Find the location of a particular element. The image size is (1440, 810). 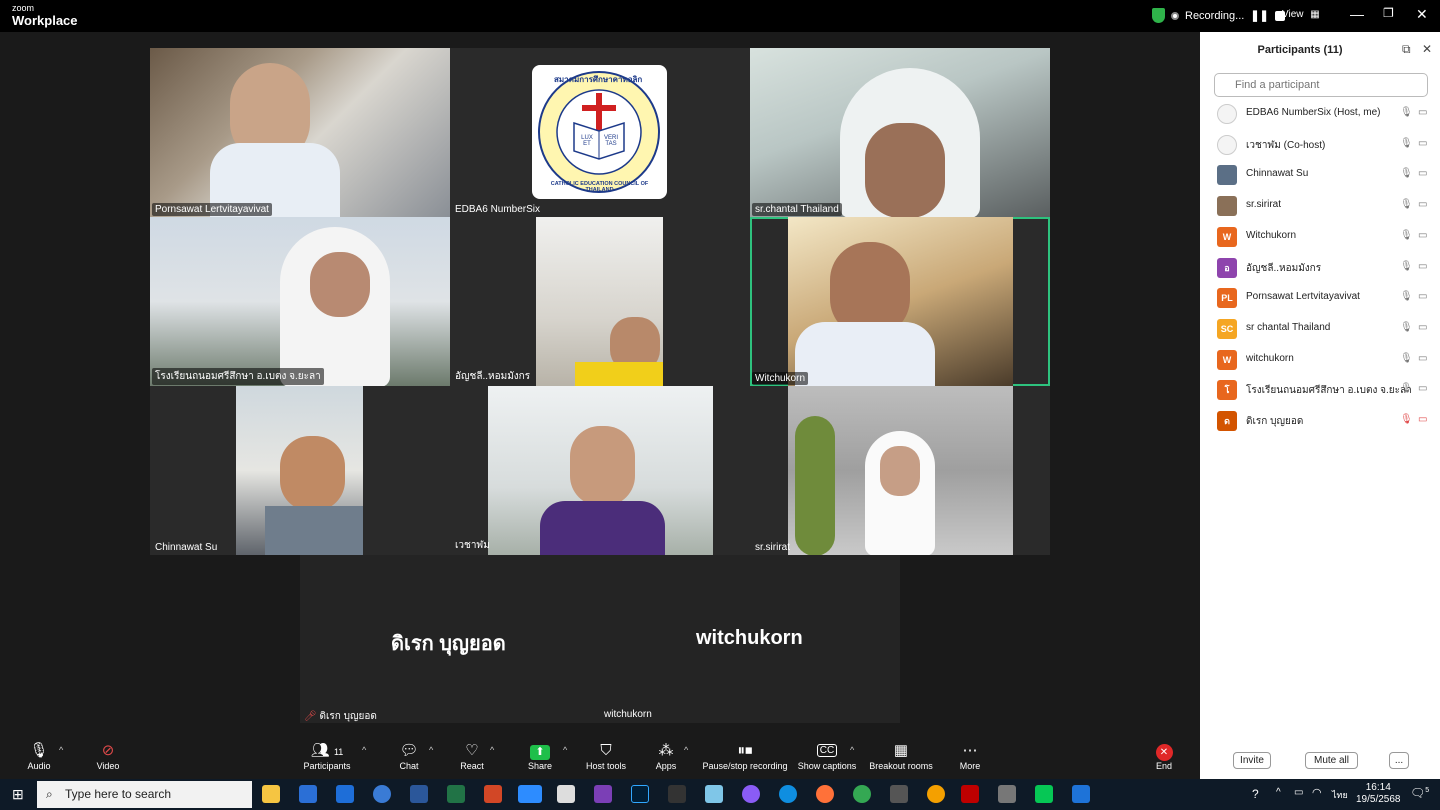

participants-caret-icon: ^ is located at coordinates (364, 750).